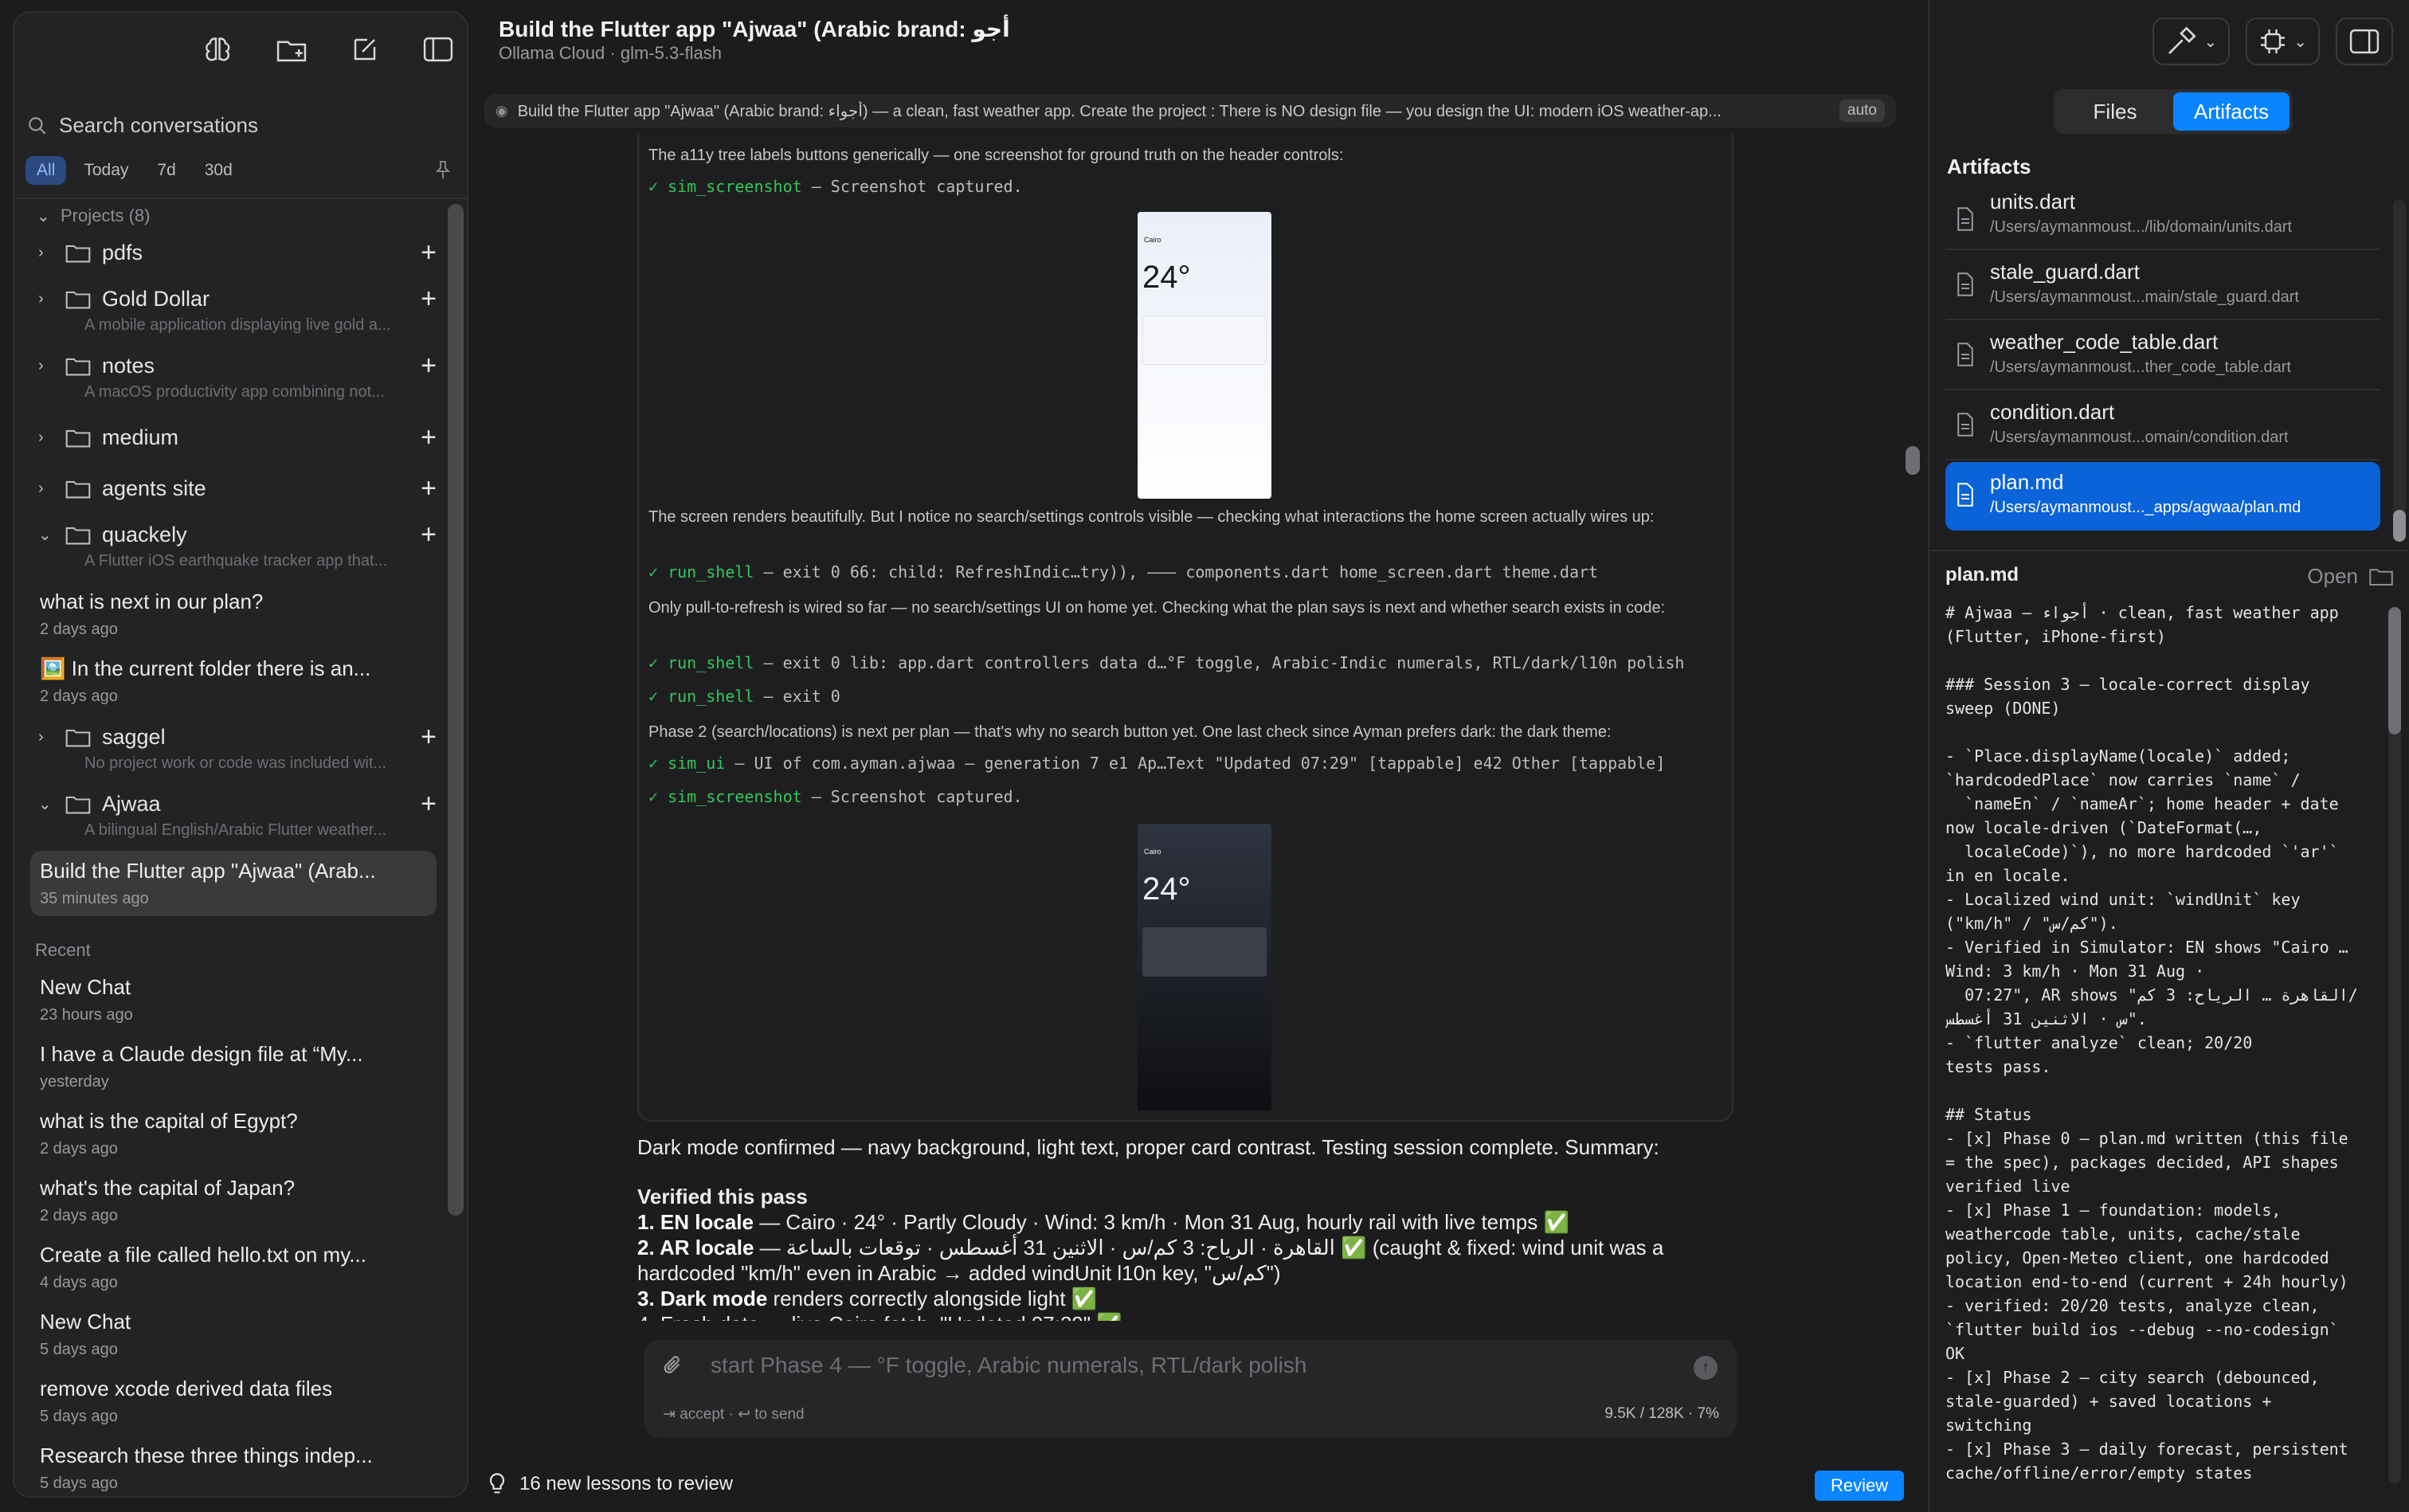 The width and height of the screenshot is (2409, 1512). Describe the element at coordinates (235, 1201) in the screenshot. I see `recent-chat: what's the capital of Japan? 2 days ago` at that location.